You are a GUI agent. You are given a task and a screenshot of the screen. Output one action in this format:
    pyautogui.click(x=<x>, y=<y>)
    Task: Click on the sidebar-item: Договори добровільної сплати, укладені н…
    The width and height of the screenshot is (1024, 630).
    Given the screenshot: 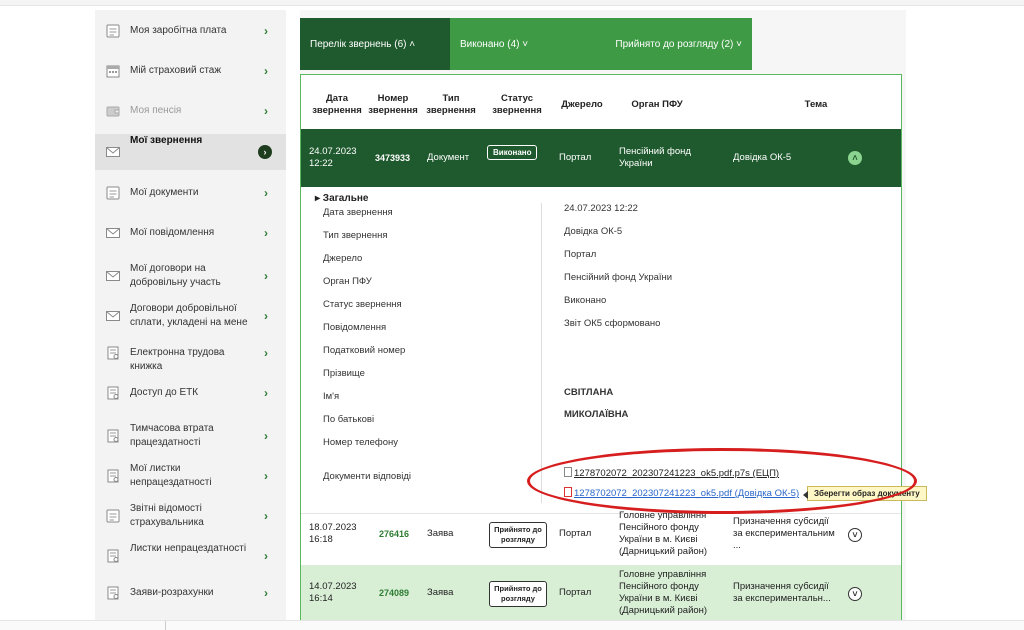 What is the action you would take?
    pyautogui.click(x=190, y=316)
    